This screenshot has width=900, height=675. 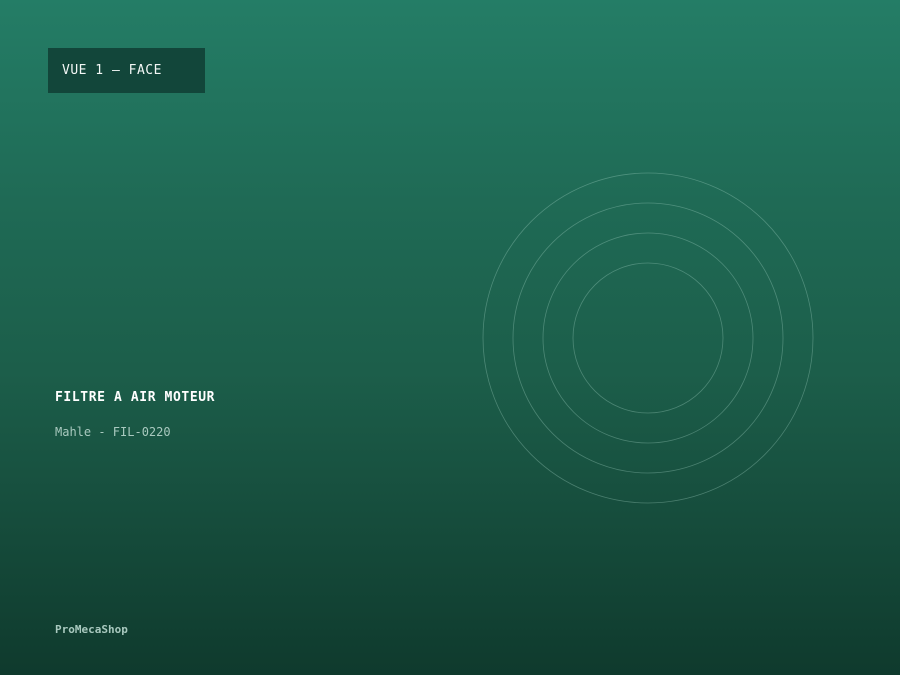 What do you see at coordinates (91, 629) in the screenshot?
I see `brand-name: ProMecaShop` at bounding box center [91, 629].